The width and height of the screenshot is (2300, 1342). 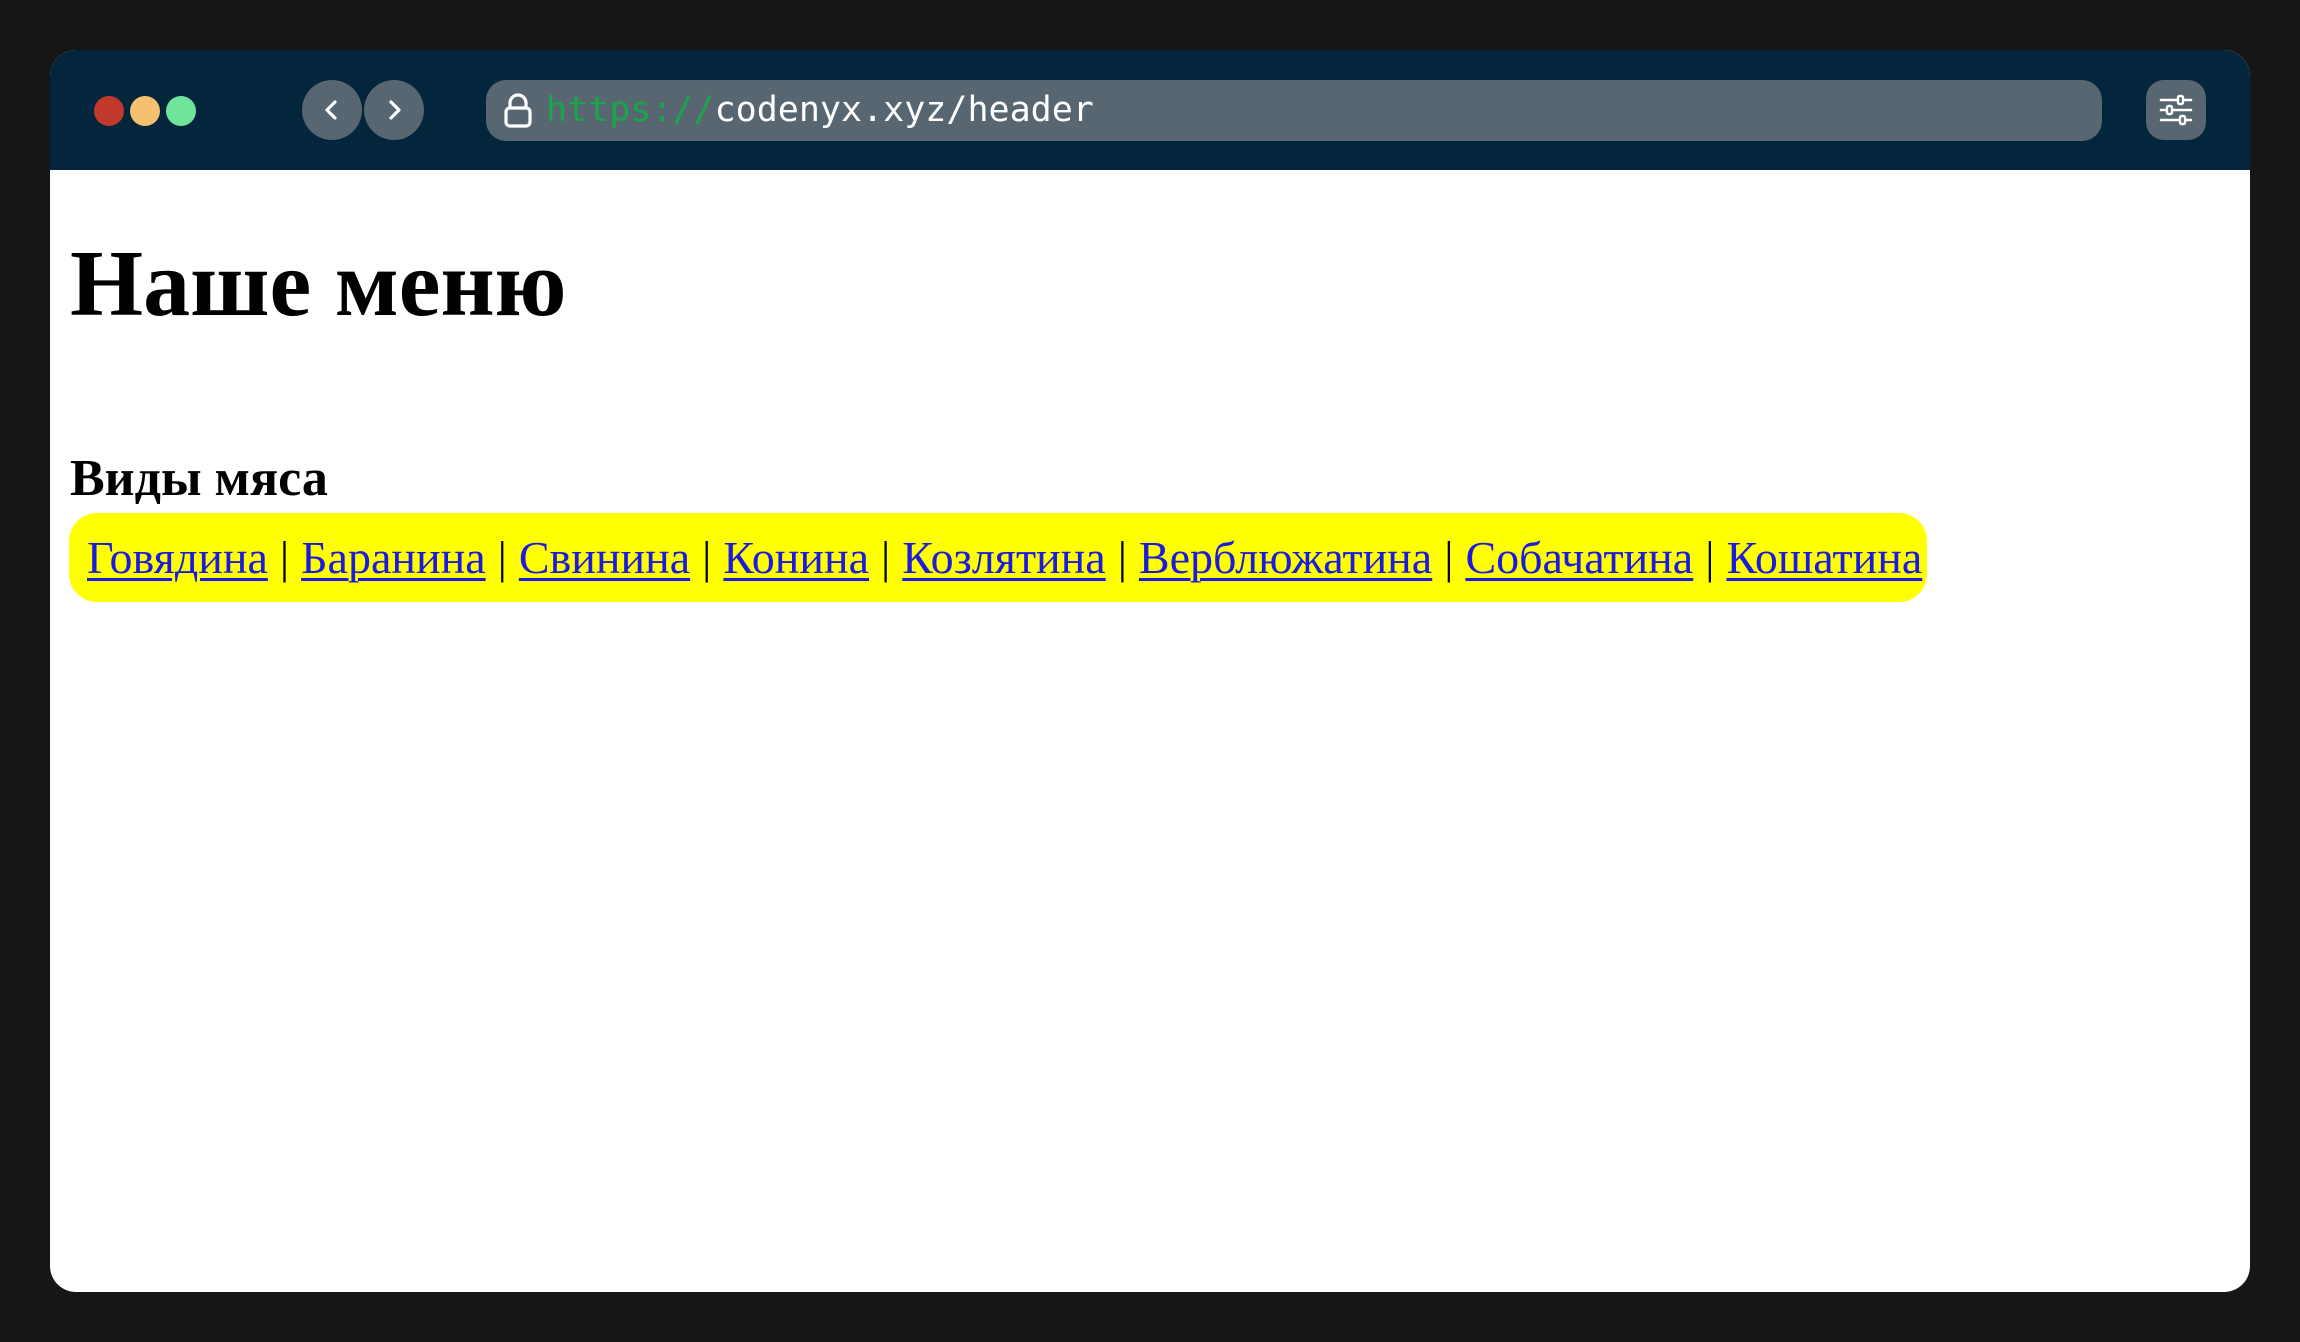 What do you see at coordinates (181, 111) in the screenshot?
I see `maximize-window-button` at bounding box center [181, 111].